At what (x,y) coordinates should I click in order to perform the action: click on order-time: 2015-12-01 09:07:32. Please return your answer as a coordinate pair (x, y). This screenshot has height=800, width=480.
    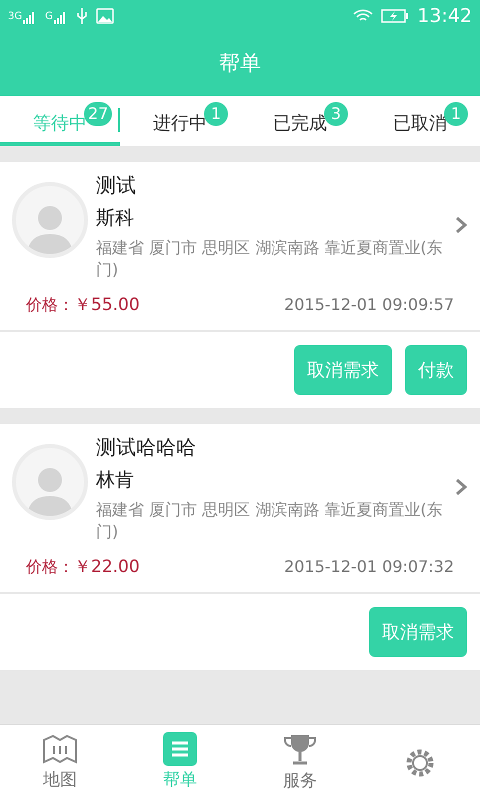
    Looking at the image, I should click on (369, 567).